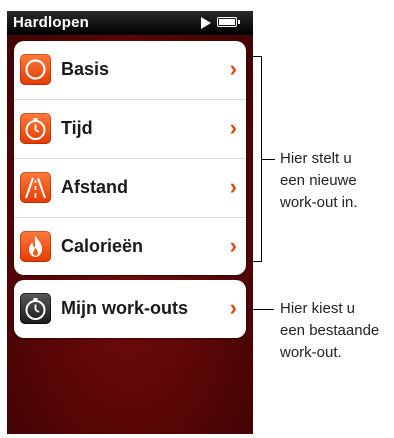 This screenshot has height=438, width=394. Describe the element at coordinates (330, 330) in the screenshot. I see `callout-existing-workout: Hier kiest u een bestaande work-out.` at that location.